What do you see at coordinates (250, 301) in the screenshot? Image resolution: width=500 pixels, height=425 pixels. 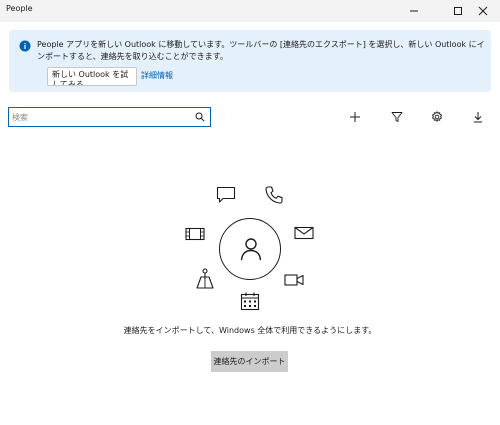 I see `calendar-icon` at bounding box center [250, 301].